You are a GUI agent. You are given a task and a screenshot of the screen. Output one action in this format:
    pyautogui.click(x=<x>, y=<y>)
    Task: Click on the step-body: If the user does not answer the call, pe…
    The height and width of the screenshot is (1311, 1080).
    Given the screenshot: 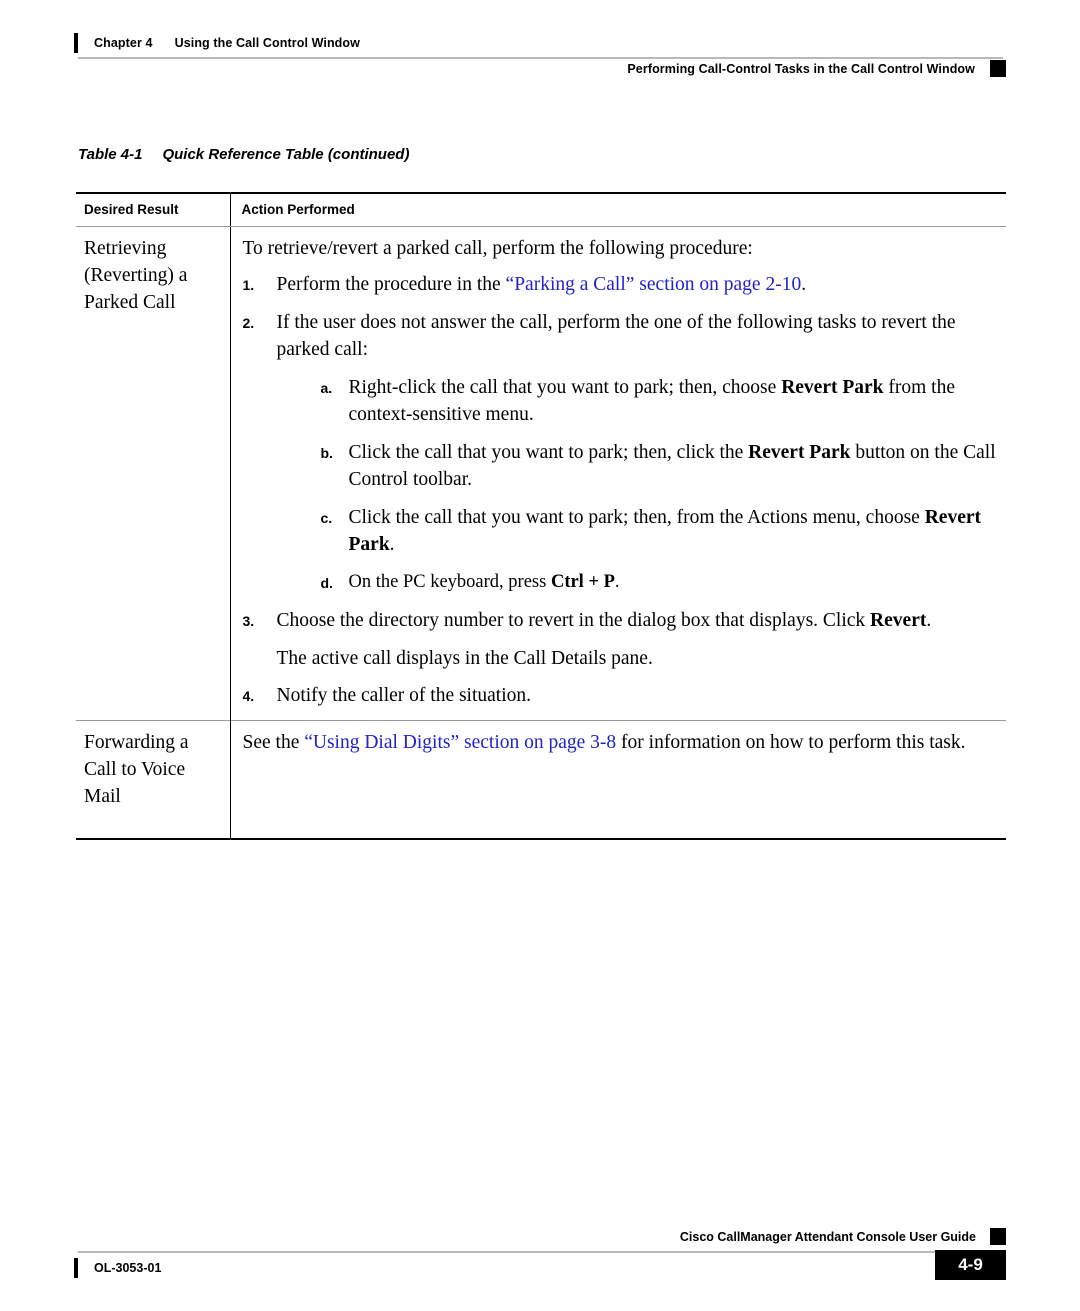 What is the action you would take?
    pyautogui.click(x=640, y=453)
    